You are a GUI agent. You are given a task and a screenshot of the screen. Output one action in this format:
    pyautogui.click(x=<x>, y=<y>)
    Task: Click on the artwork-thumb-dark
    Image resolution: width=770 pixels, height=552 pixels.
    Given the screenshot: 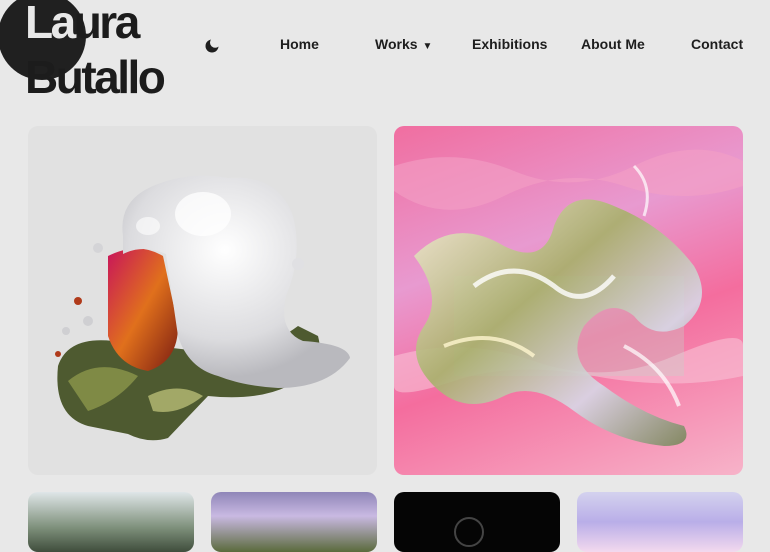 What is the action you would take?
    pyautogui.click(x=477, y=522)
    